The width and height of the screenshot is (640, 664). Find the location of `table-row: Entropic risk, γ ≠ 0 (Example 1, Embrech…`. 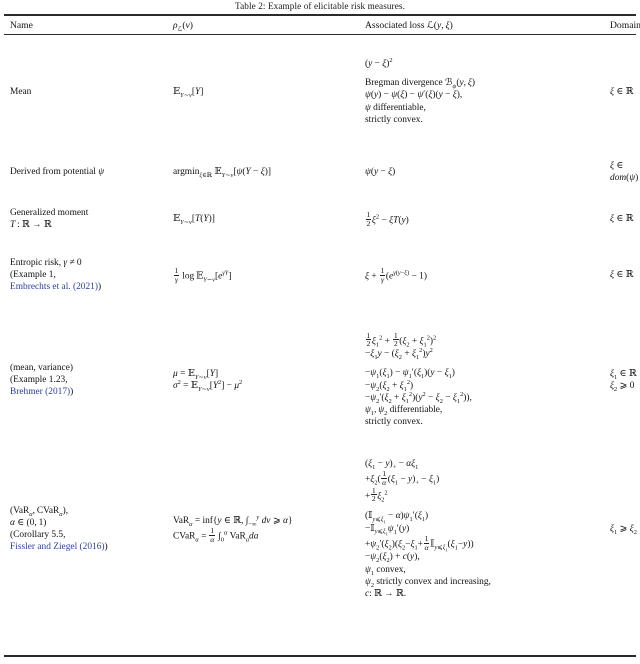

table-row: Entropic risk, γ ≠ 0 (Example 1, Embrech… is located at coordinates (320, 275).